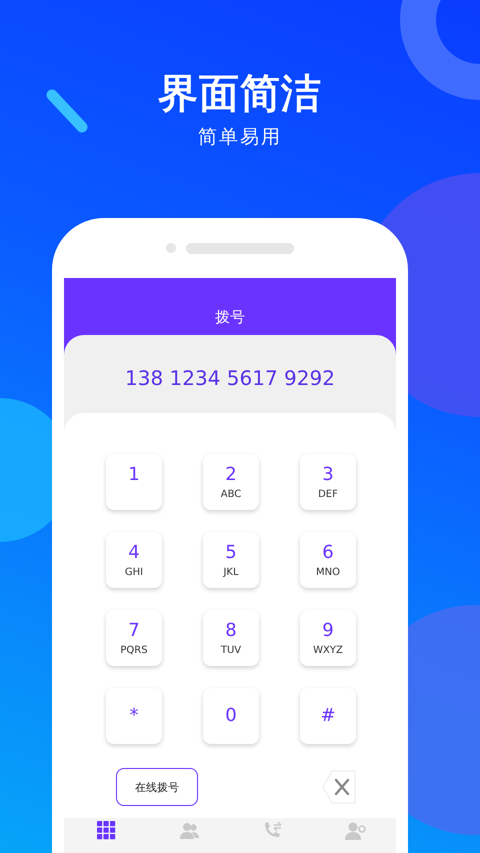 The height and width of the screenshot is (853, 480). I want to click on dial-key: 1, so click(134, 482).